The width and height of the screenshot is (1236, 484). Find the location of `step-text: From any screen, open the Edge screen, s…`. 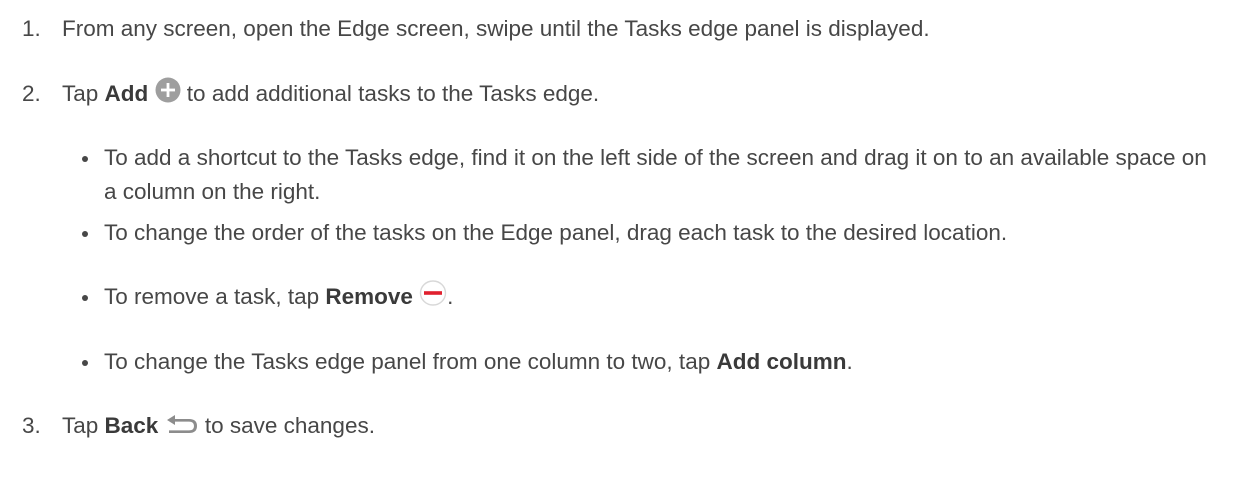

step-text: From any screen, open the Edge screen, s… is located at coordinates (496, 28).